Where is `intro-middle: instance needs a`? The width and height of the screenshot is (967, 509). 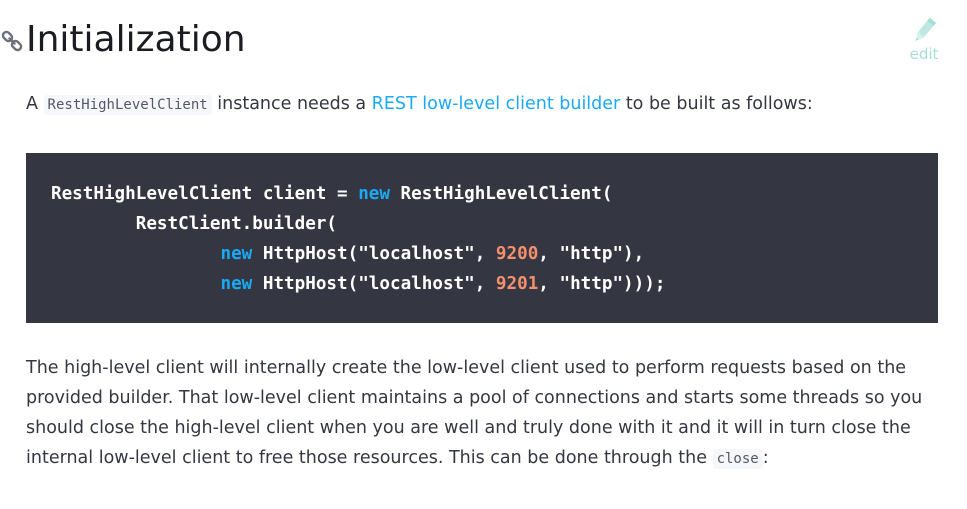 intro-middle: instance needs a is located at coordinates (291, 104).